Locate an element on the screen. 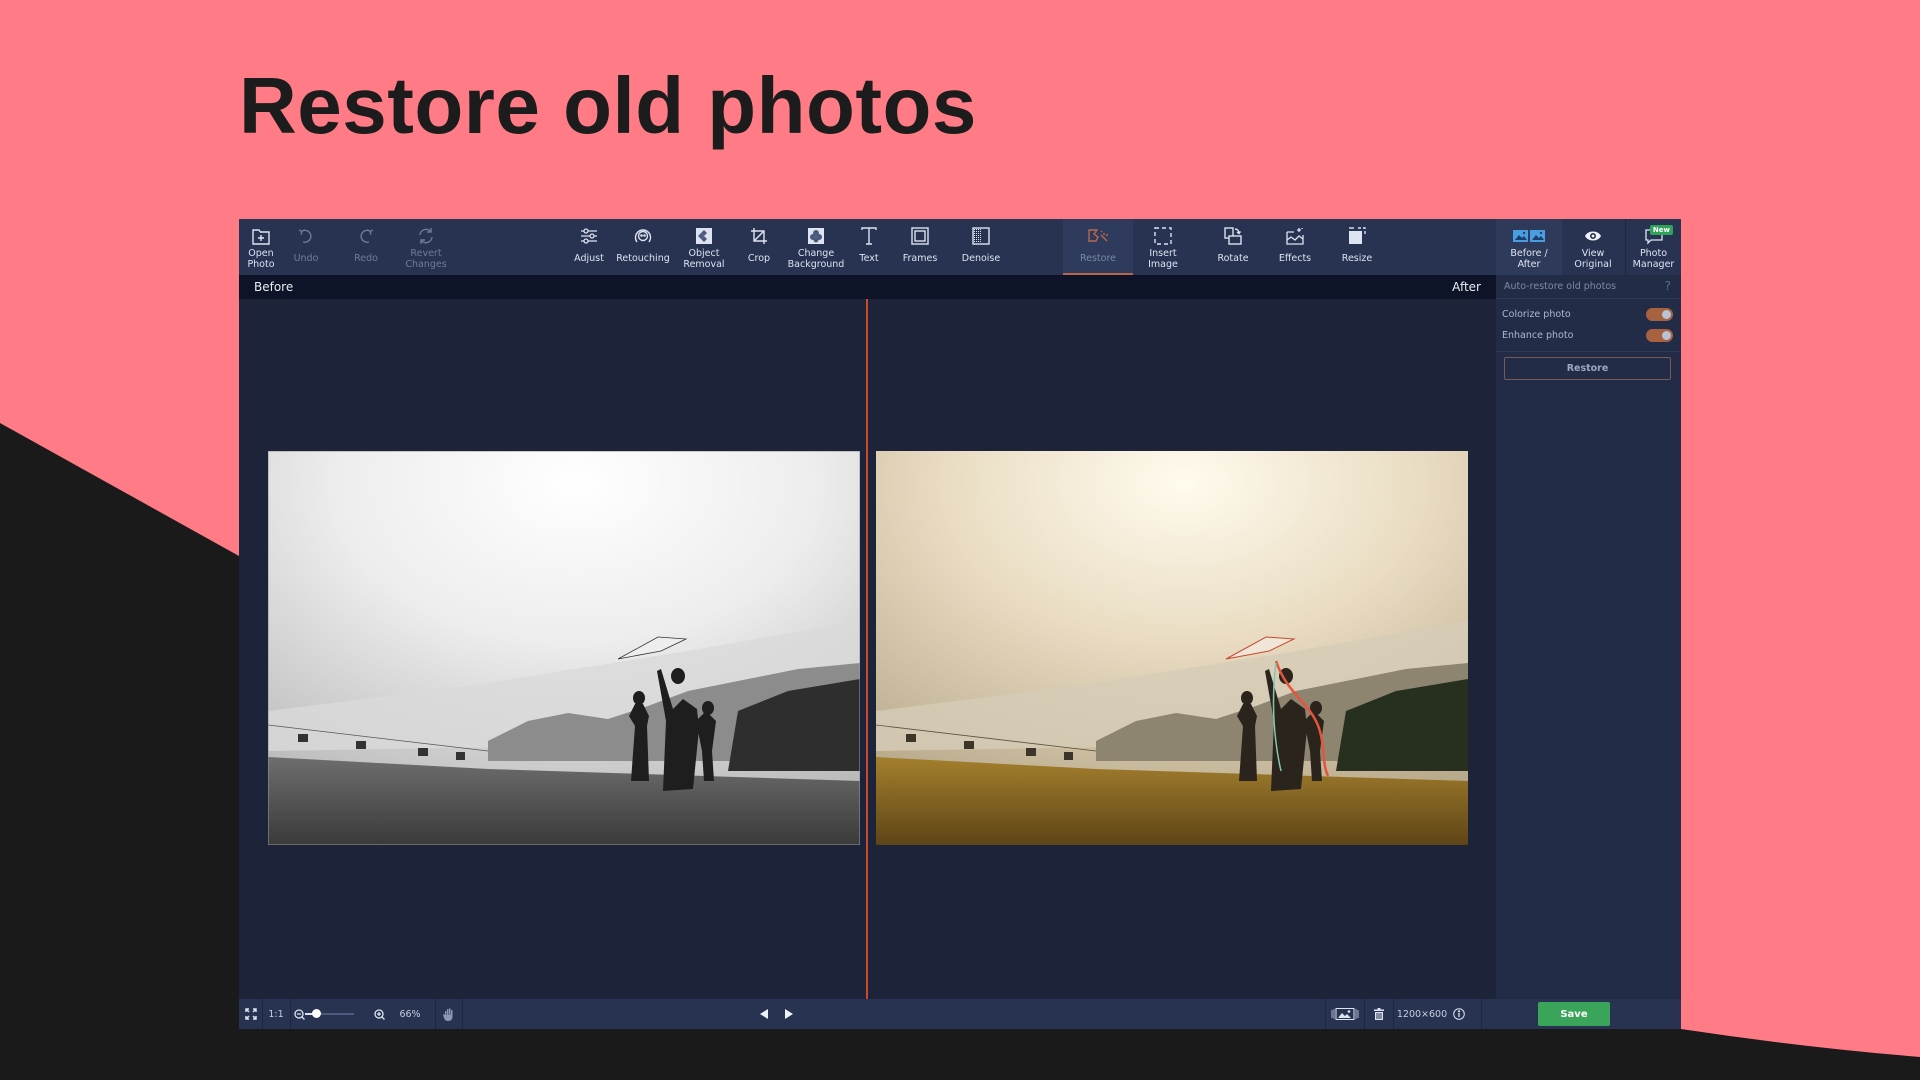 The width and height of the screenshot is (1920, 1080). next-image-button is located at coordinates (788, 1014).